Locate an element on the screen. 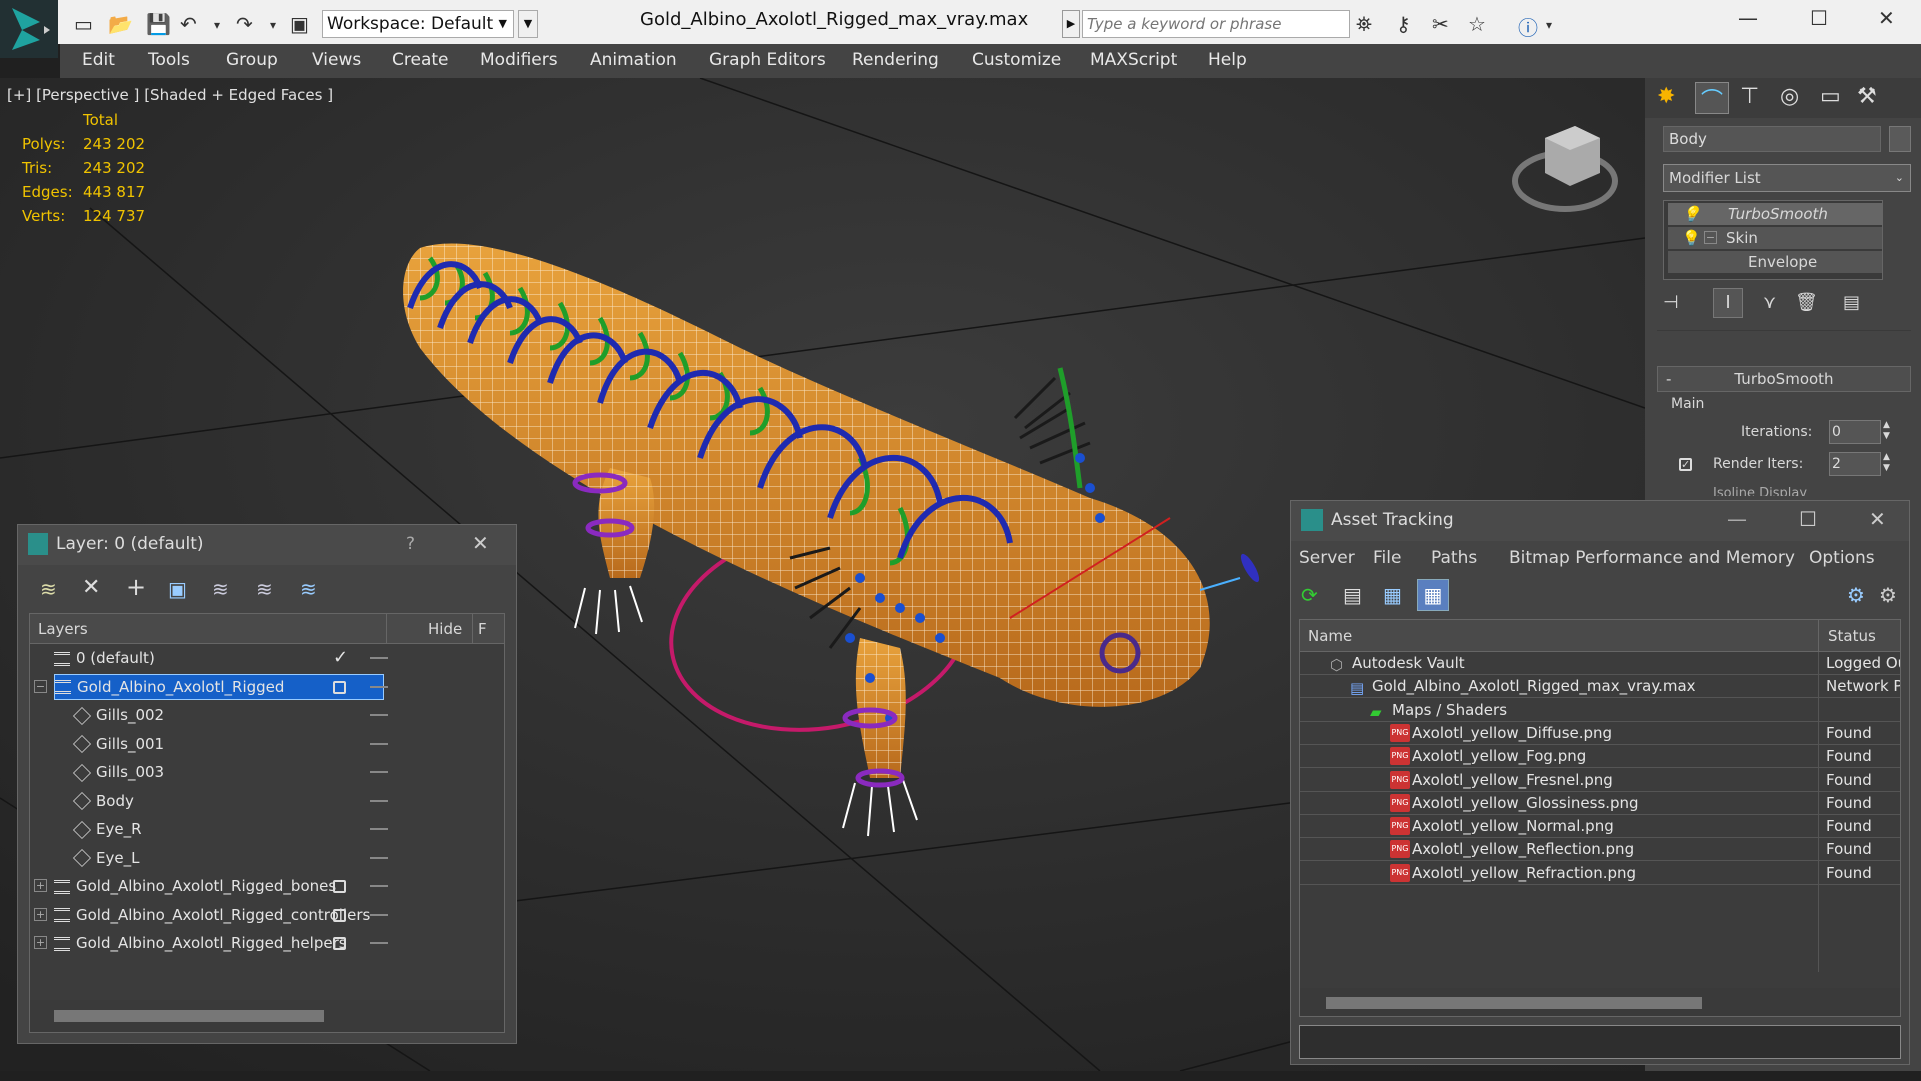  spinner-arrows-icon: ▲ ▼ is located at coordinates (1886, 463).